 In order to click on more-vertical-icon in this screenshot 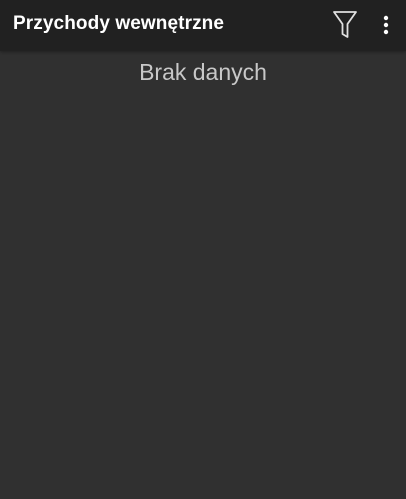, I will do `click(386, 25)`.